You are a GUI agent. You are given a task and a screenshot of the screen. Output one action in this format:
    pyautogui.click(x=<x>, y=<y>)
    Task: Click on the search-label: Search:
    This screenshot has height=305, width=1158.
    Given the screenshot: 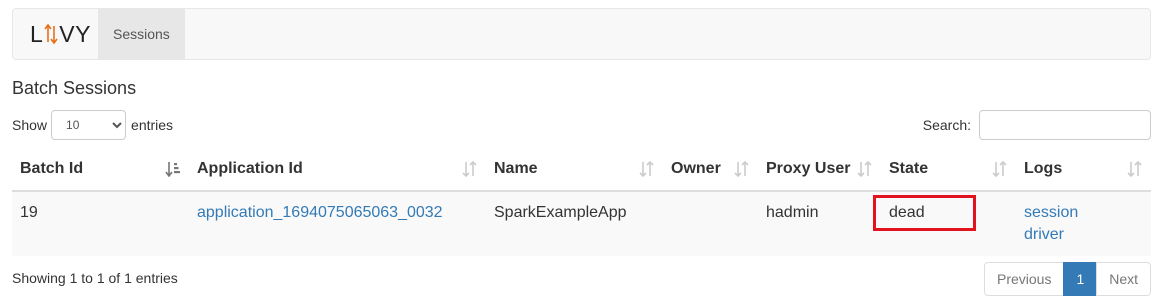 What is the action you would take?
    pyautogui.click(x=946, y=125)
    